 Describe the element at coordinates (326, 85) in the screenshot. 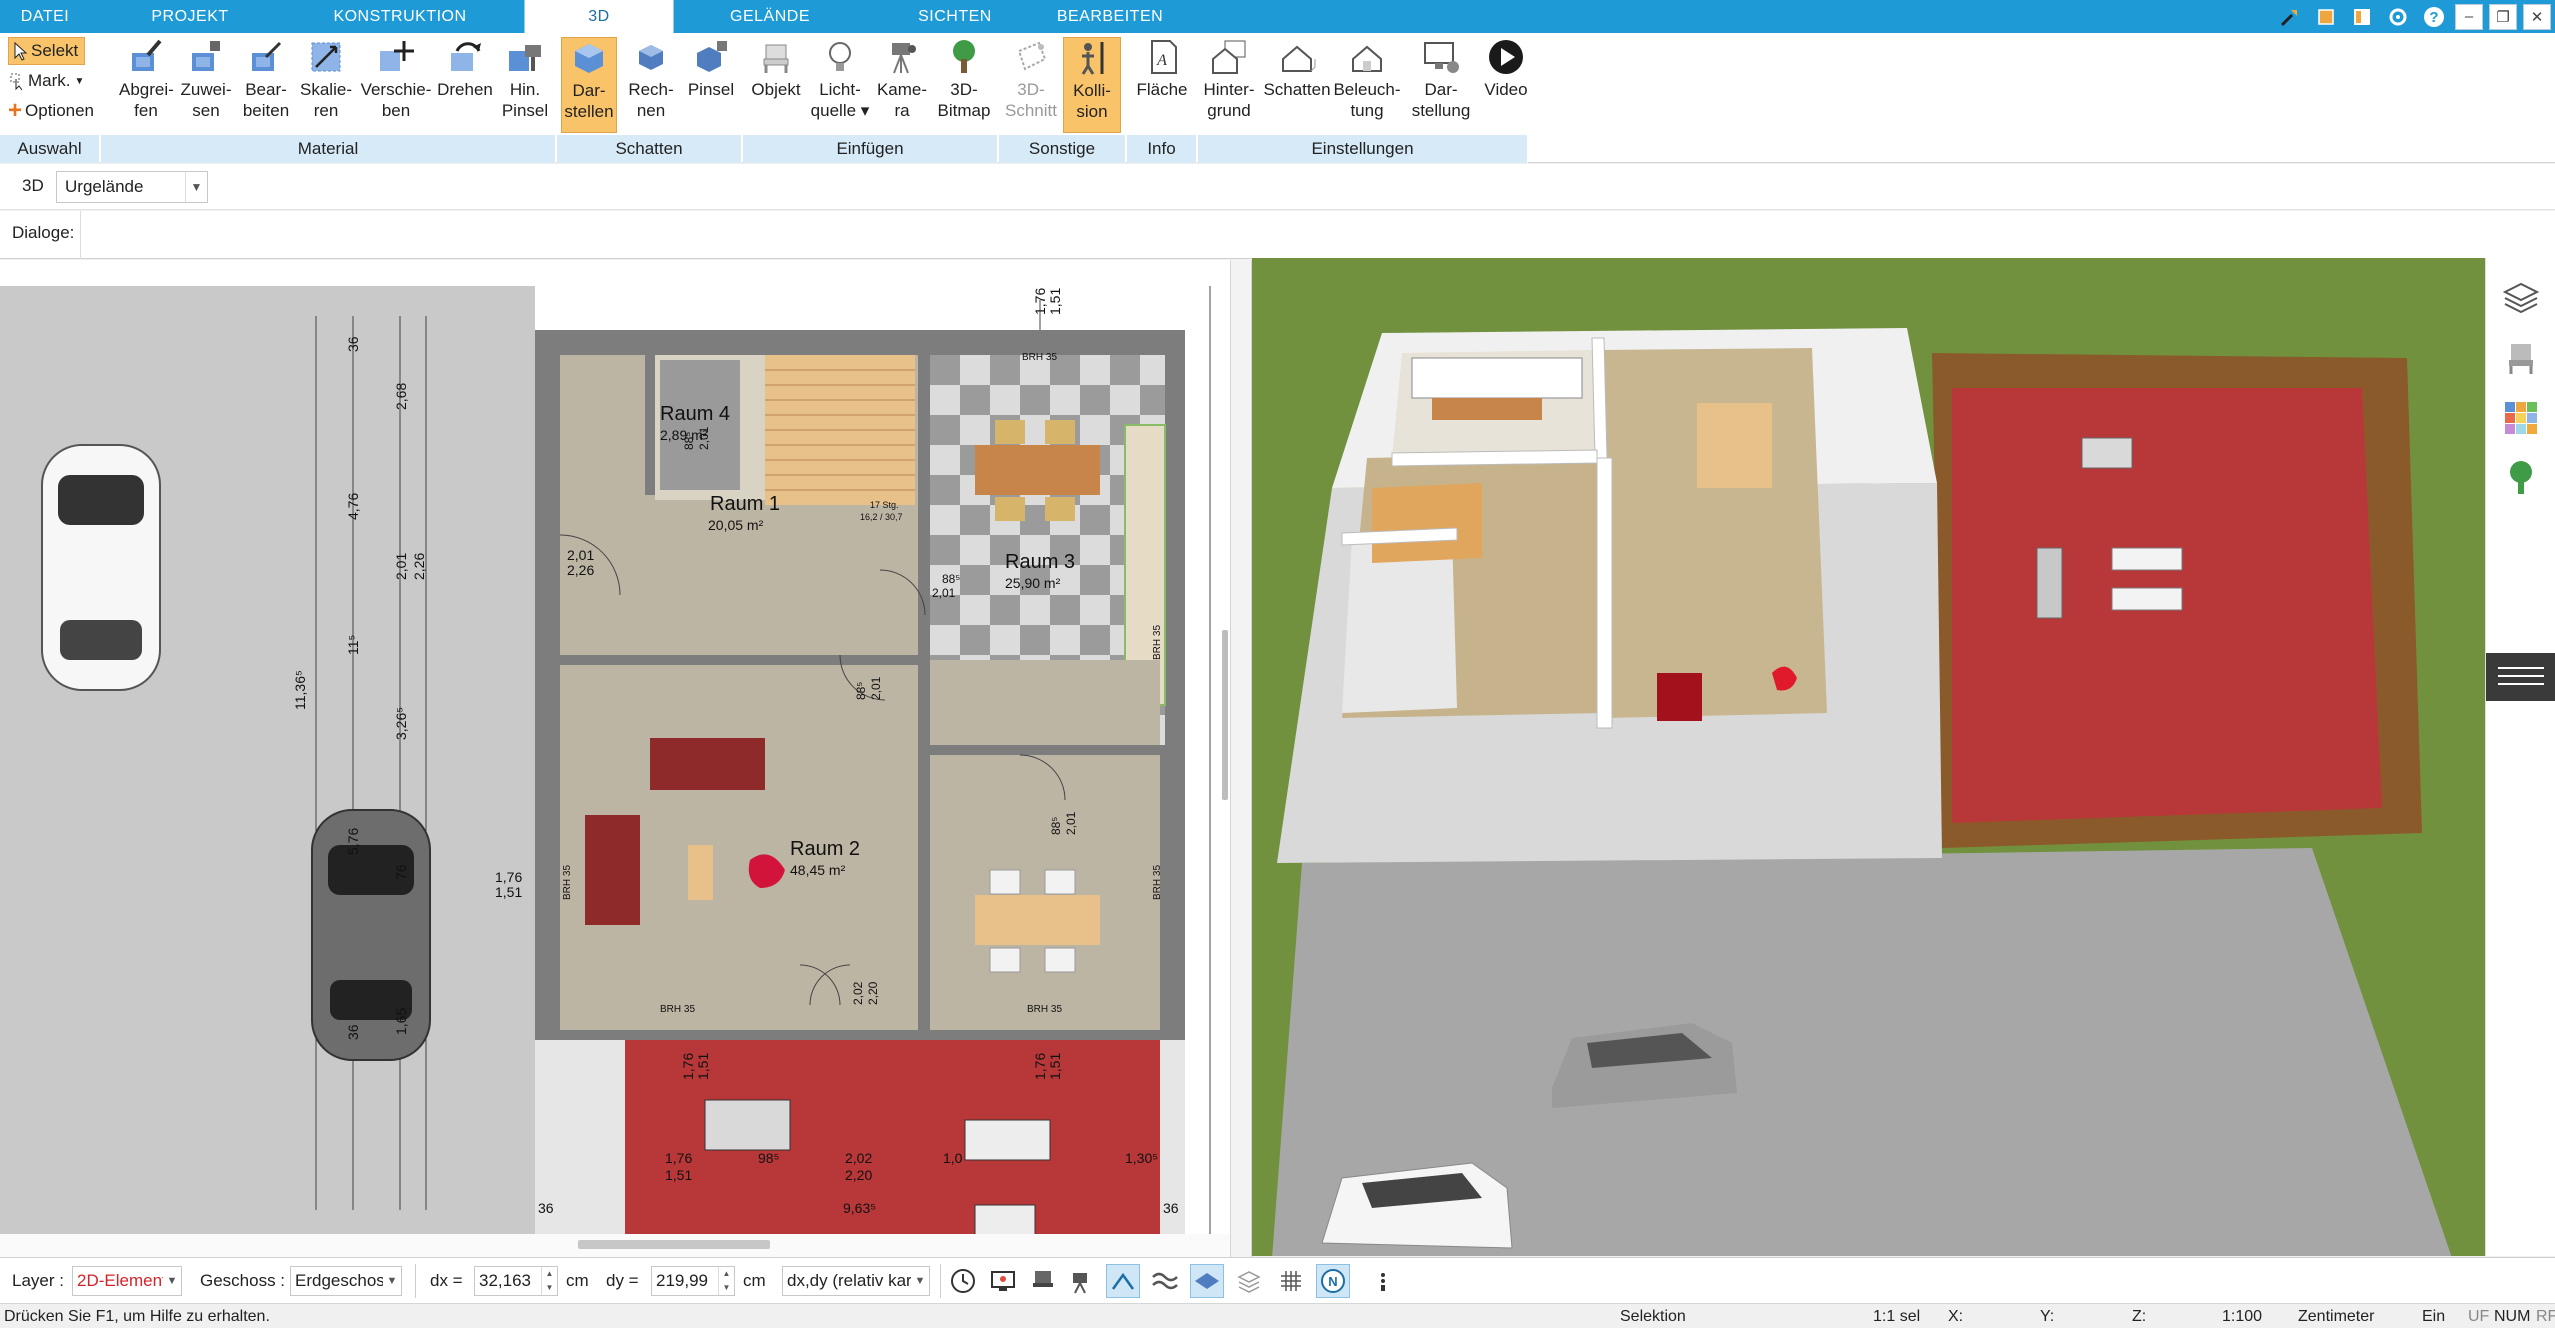

I see `skalieren-button: Skalie-ren` at that location.